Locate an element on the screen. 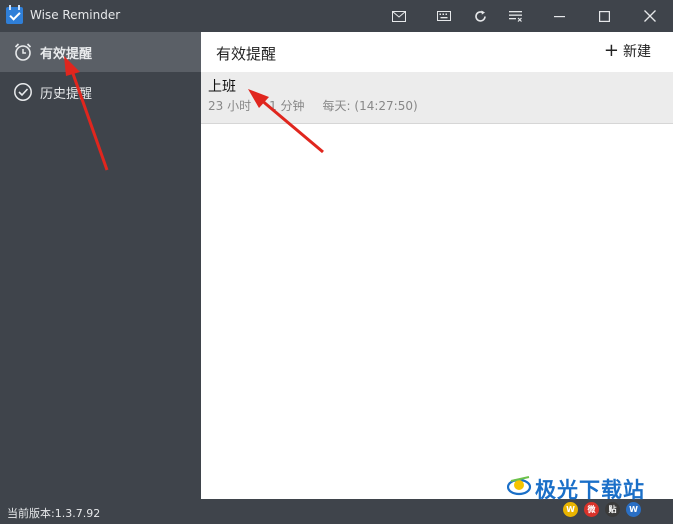  badge-icon: W is located at coordinates (570, 509).